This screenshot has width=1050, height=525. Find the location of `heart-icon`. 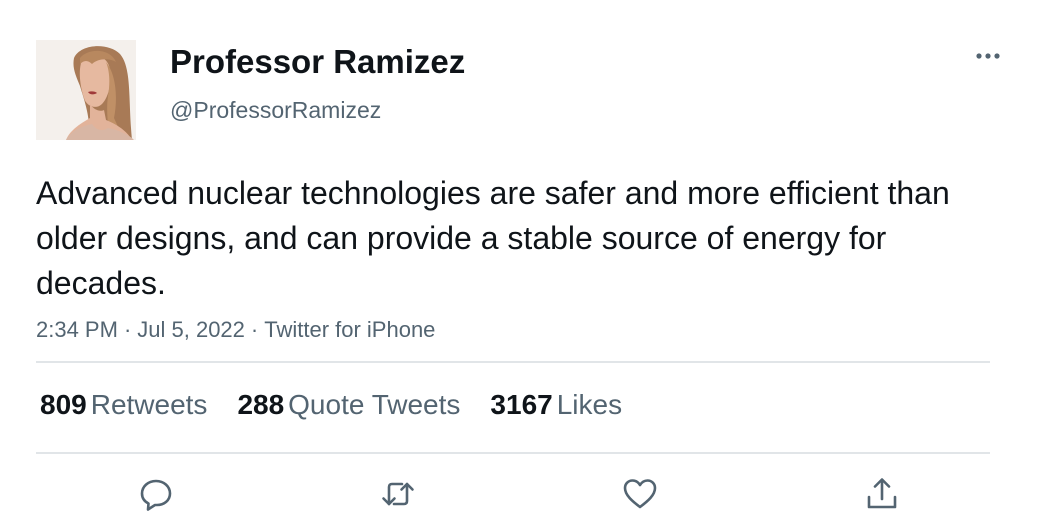

heart-icon is located at coordinates (640, 494).